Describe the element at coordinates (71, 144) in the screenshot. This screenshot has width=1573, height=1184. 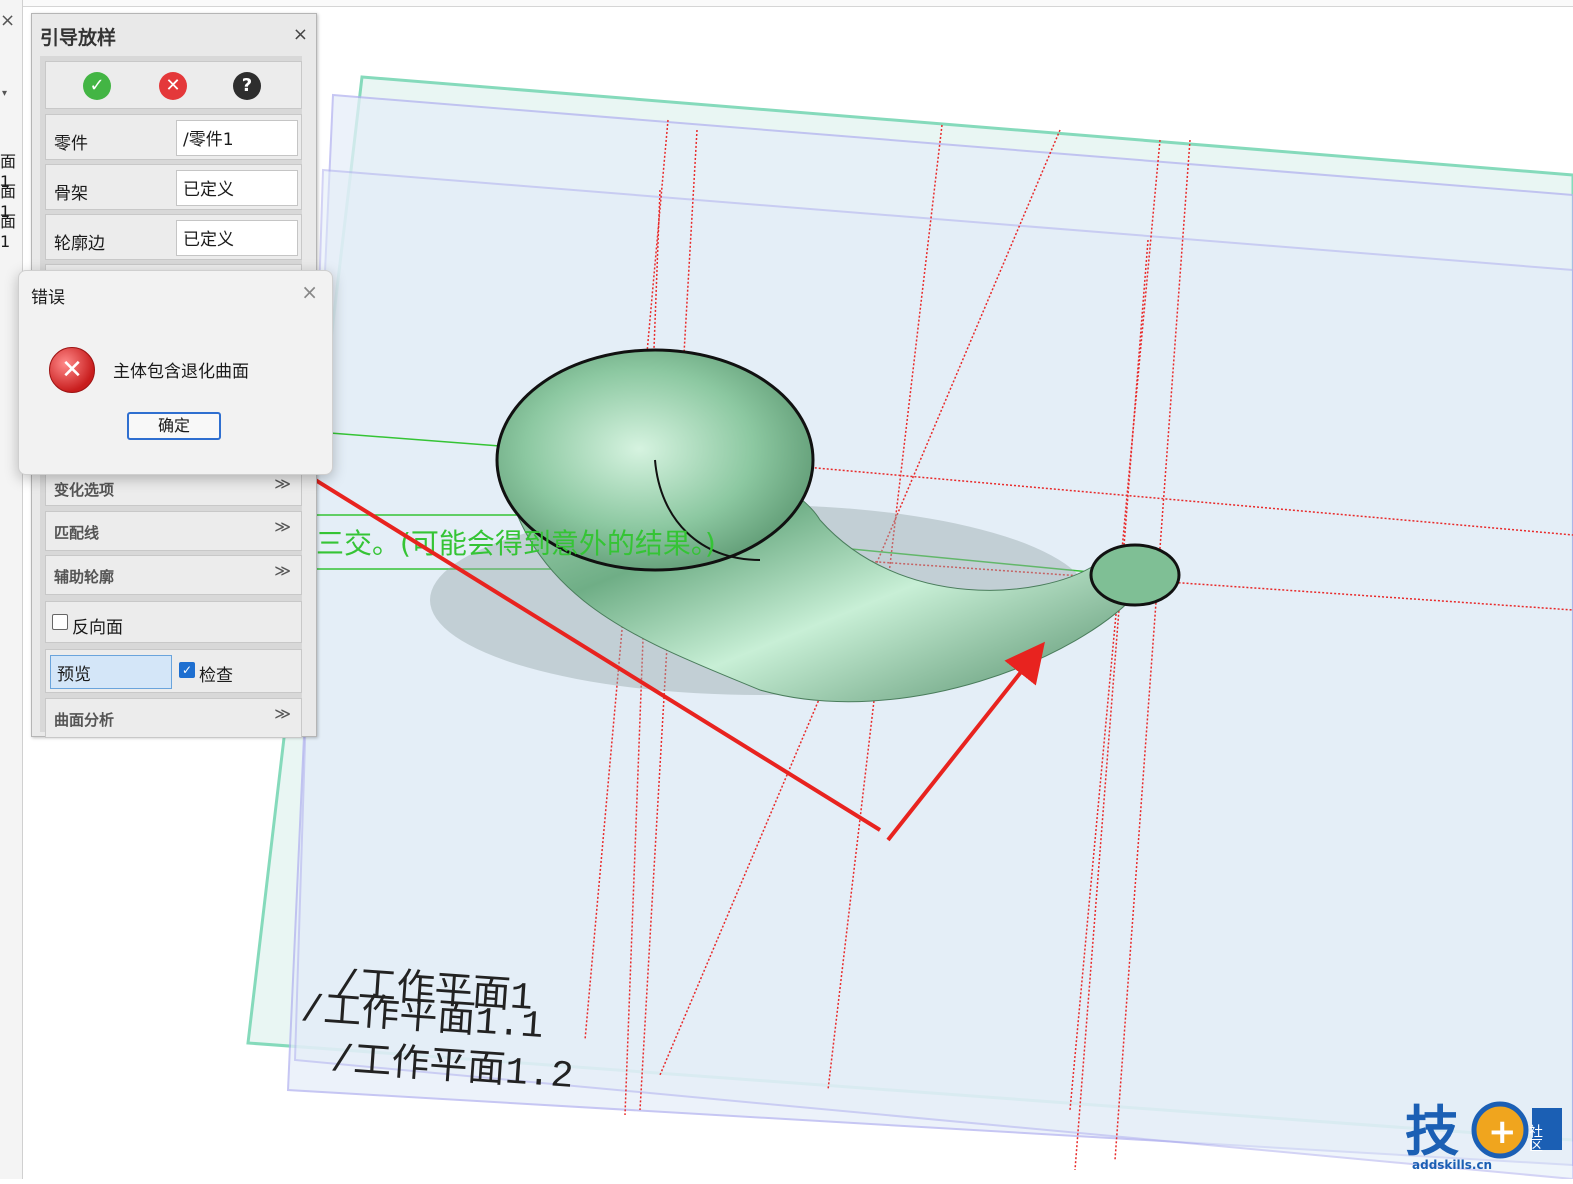
I see `field-part-label: 零件` at that location.